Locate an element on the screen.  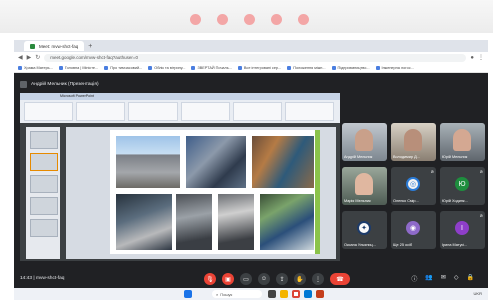
edge-icon is located at coordinates (308, 294).